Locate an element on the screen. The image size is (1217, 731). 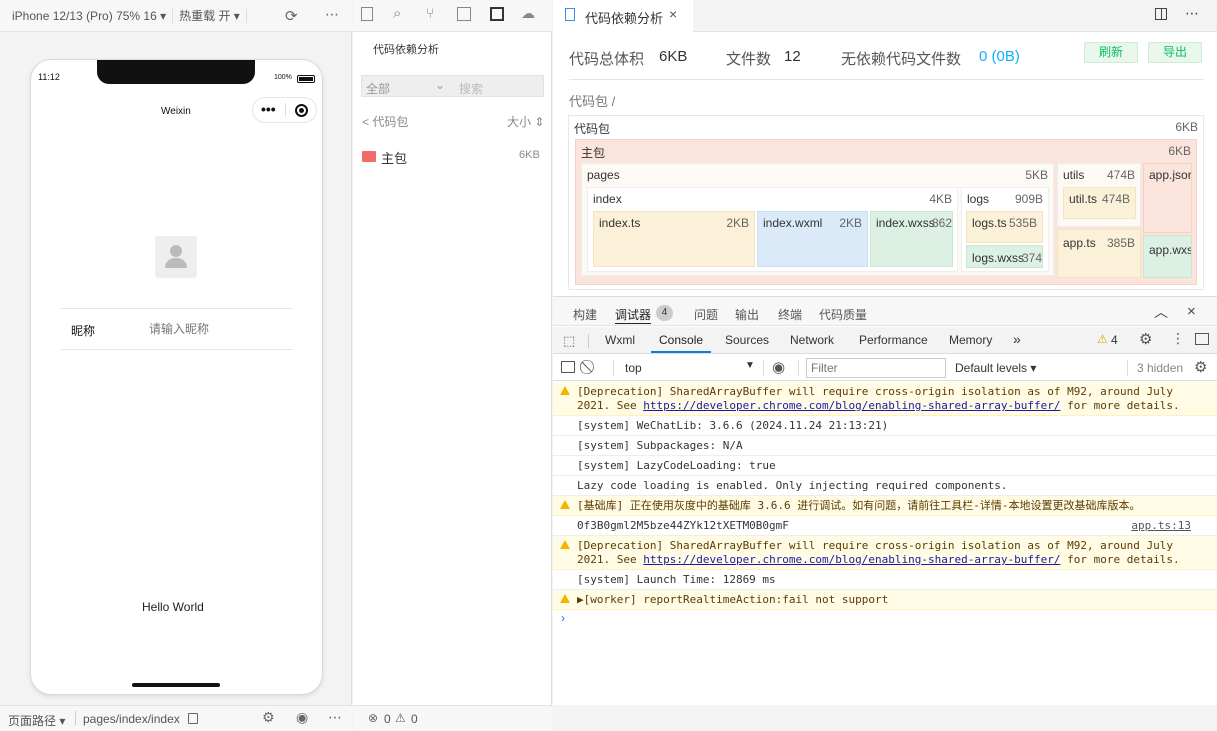
editor-tab-bar: 代码依赖分析 × ⋯ is located at coordinates (885, 16).